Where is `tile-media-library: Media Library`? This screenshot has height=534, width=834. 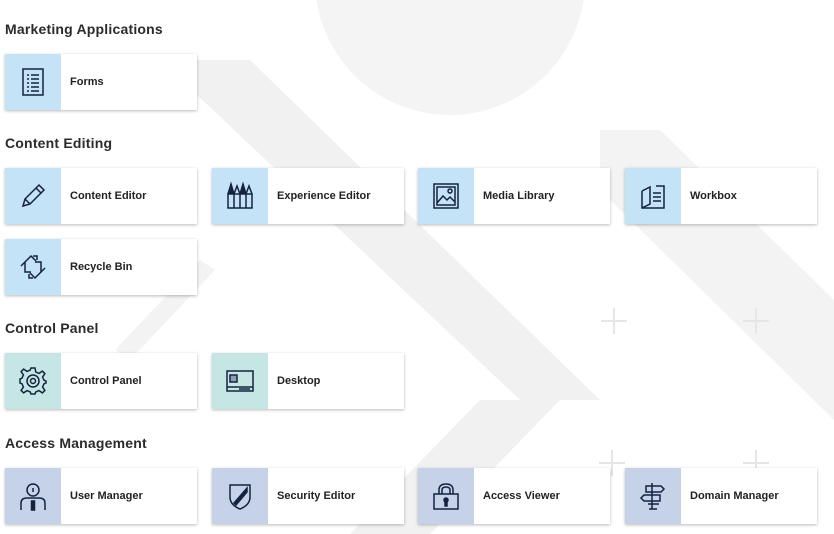
tile-media-library: Media Library is located at coordinates (514, 196).